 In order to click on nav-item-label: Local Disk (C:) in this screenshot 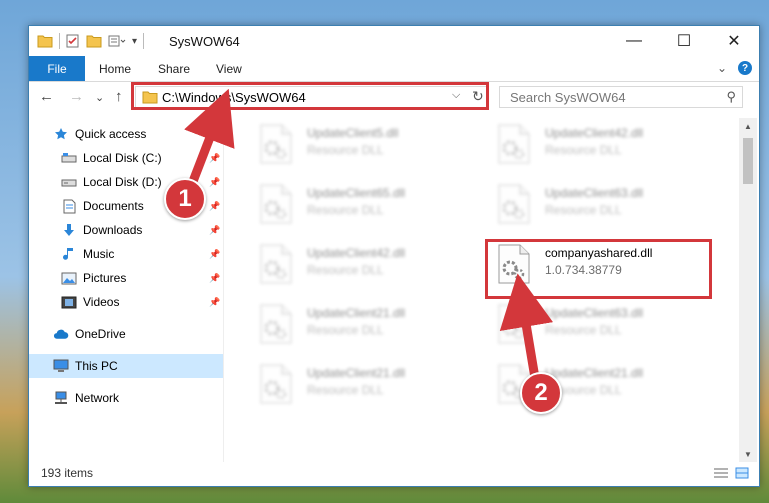, I will do `click(122, 158)`.